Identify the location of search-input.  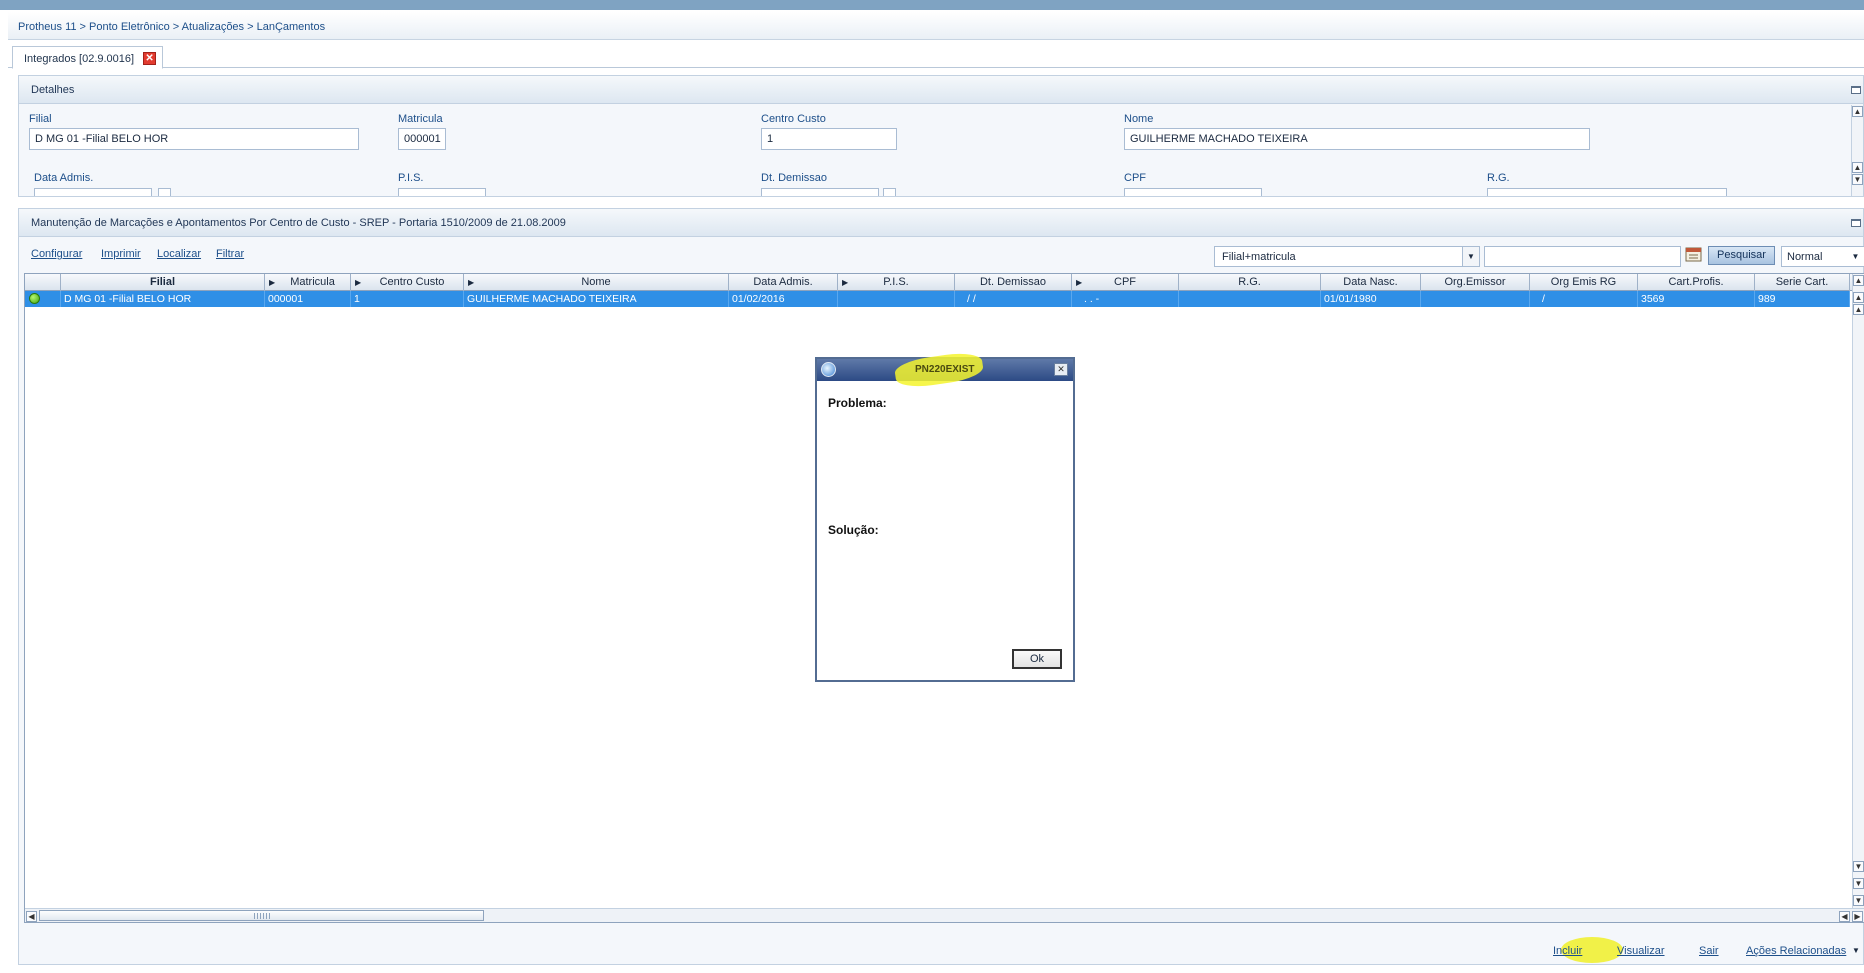
(1582, 256).